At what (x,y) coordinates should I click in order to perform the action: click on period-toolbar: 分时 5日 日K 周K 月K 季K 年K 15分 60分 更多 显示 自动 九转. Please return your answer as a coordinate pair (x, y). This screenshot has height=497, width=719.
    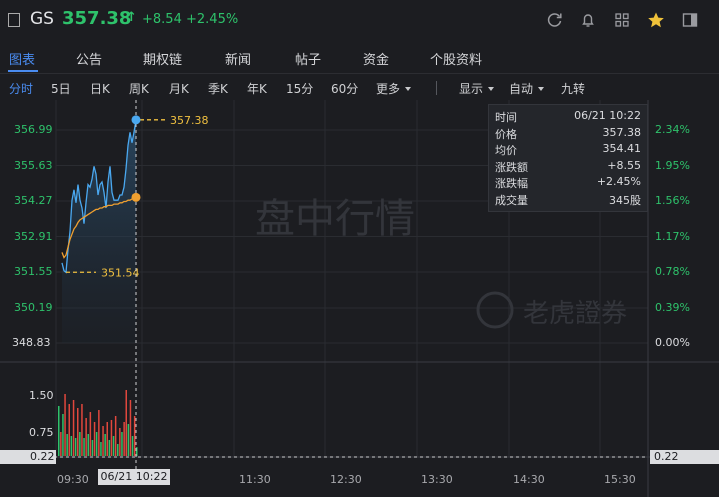
    Looking at the image, I should click on (359, 88).